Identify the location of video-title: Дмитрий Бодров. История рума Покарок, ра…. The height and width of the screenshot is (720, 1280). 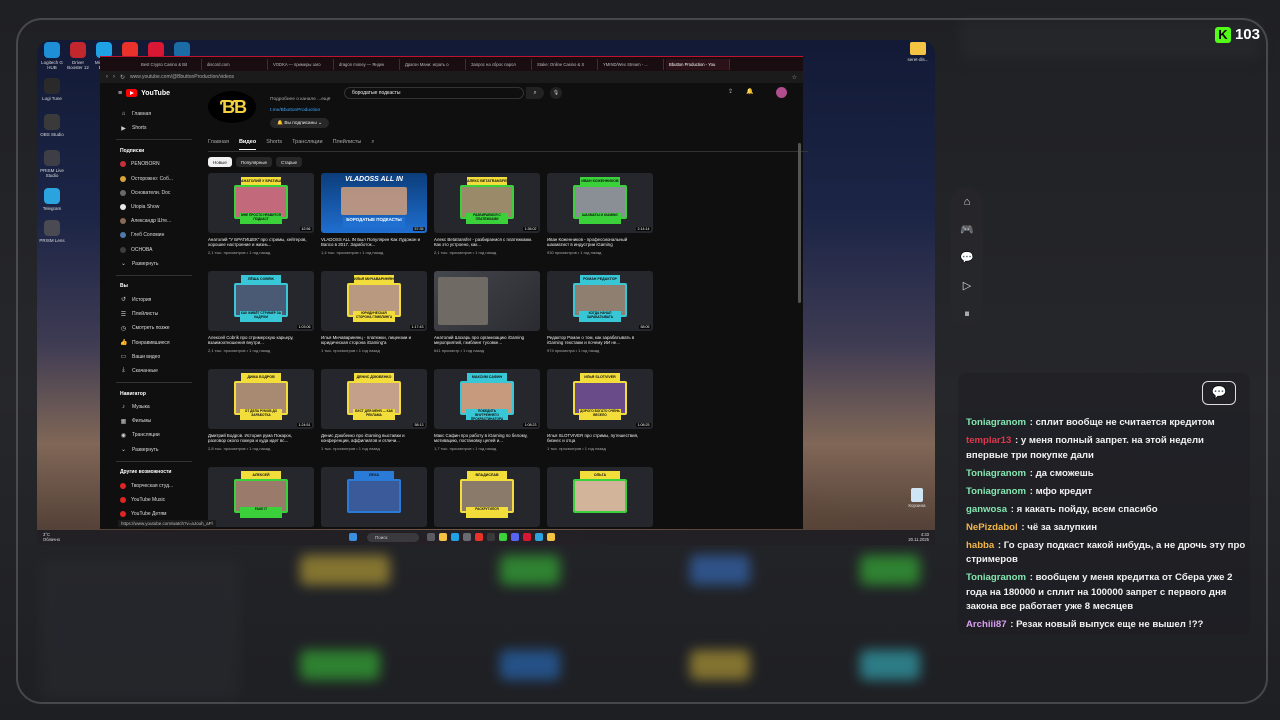
(261, 438).